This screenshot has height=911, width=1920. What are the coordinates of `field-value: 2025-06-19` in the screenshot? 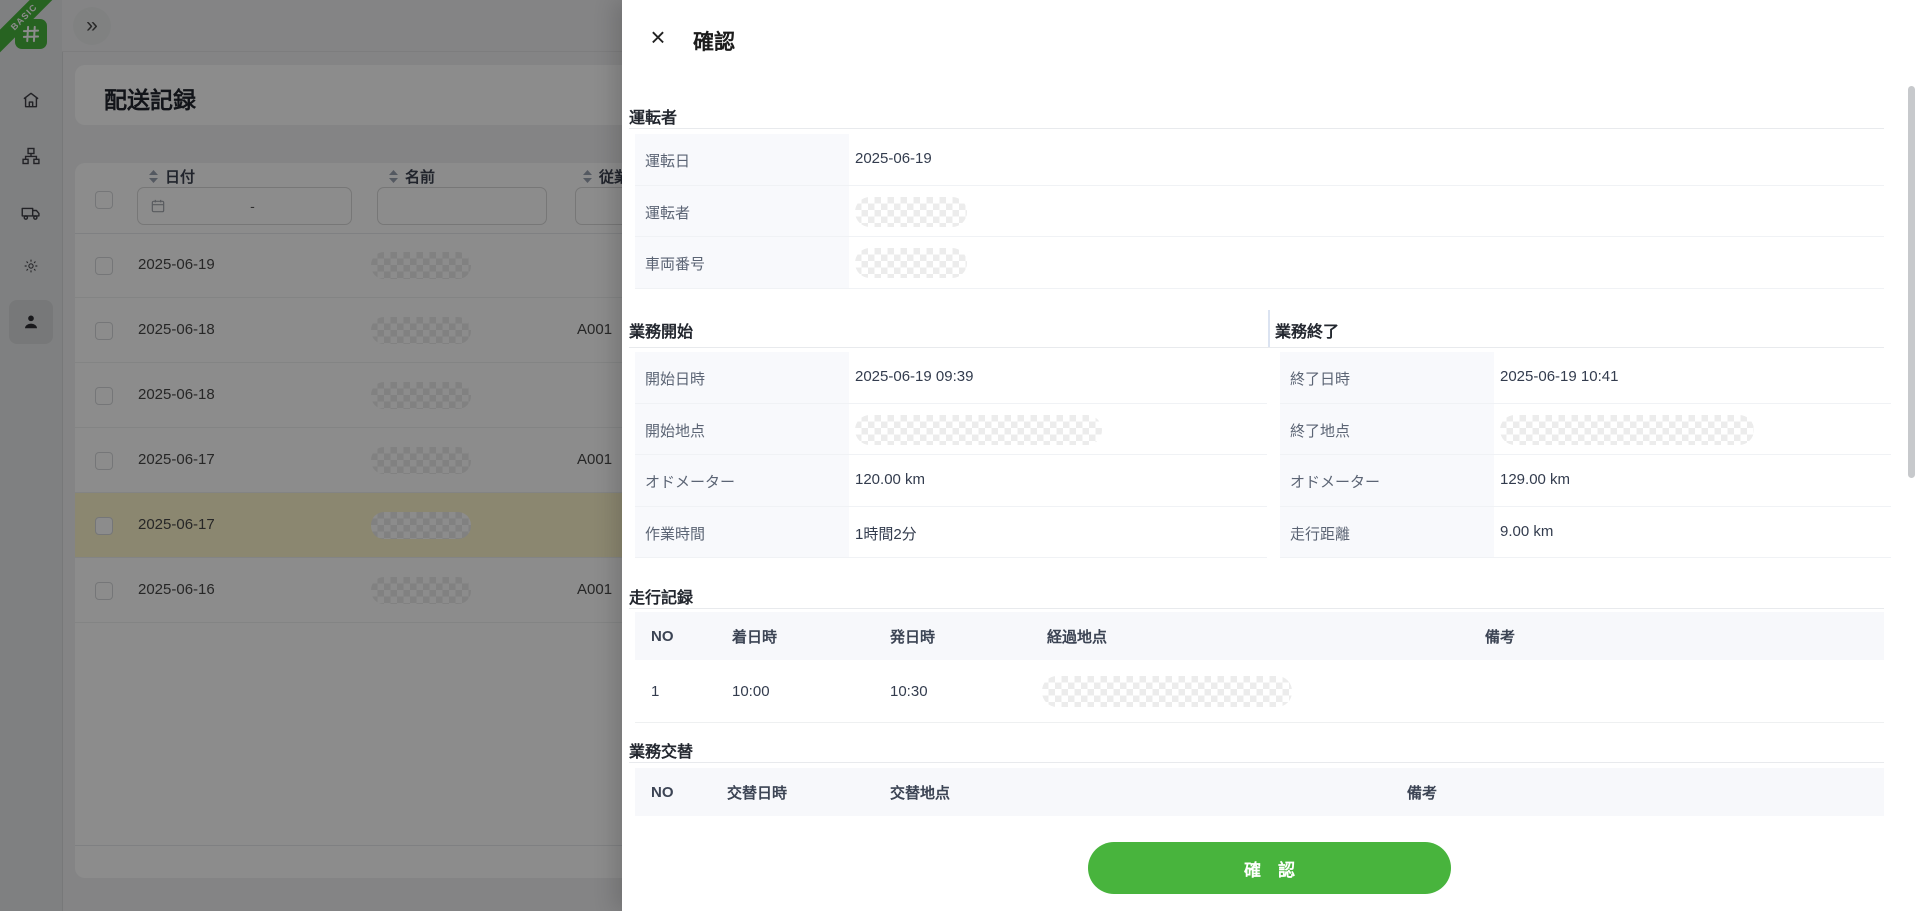 It's located at (893, 158).